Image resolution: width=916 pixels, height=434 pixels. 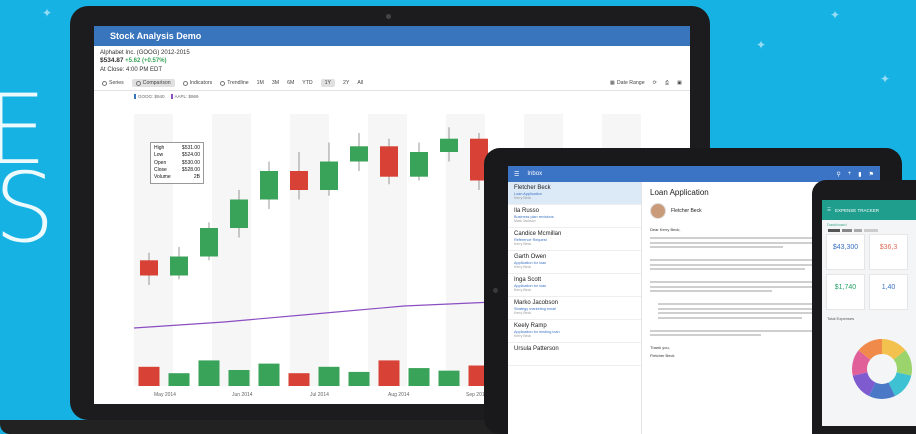 I want to click on comparison-button: Comparison, so click(x=153, y=83).